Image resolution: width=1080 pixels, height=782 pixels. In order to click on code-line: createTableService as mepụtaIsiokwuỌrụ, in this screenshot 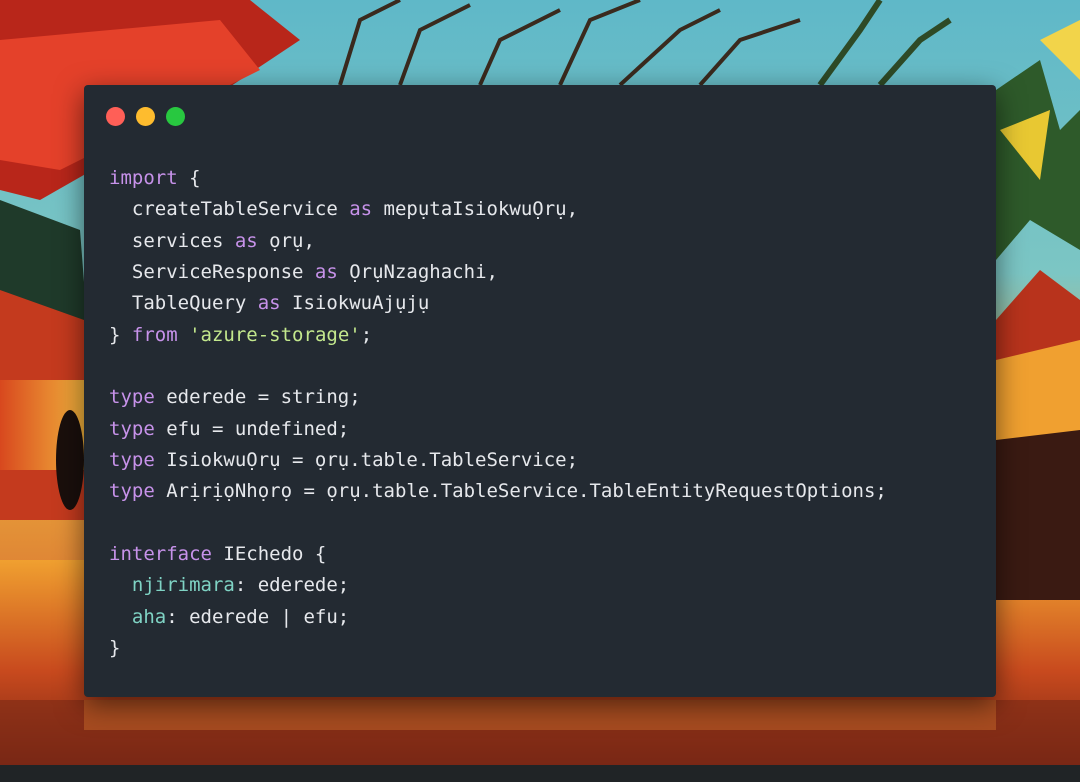, I will do `click(498, 209)`.